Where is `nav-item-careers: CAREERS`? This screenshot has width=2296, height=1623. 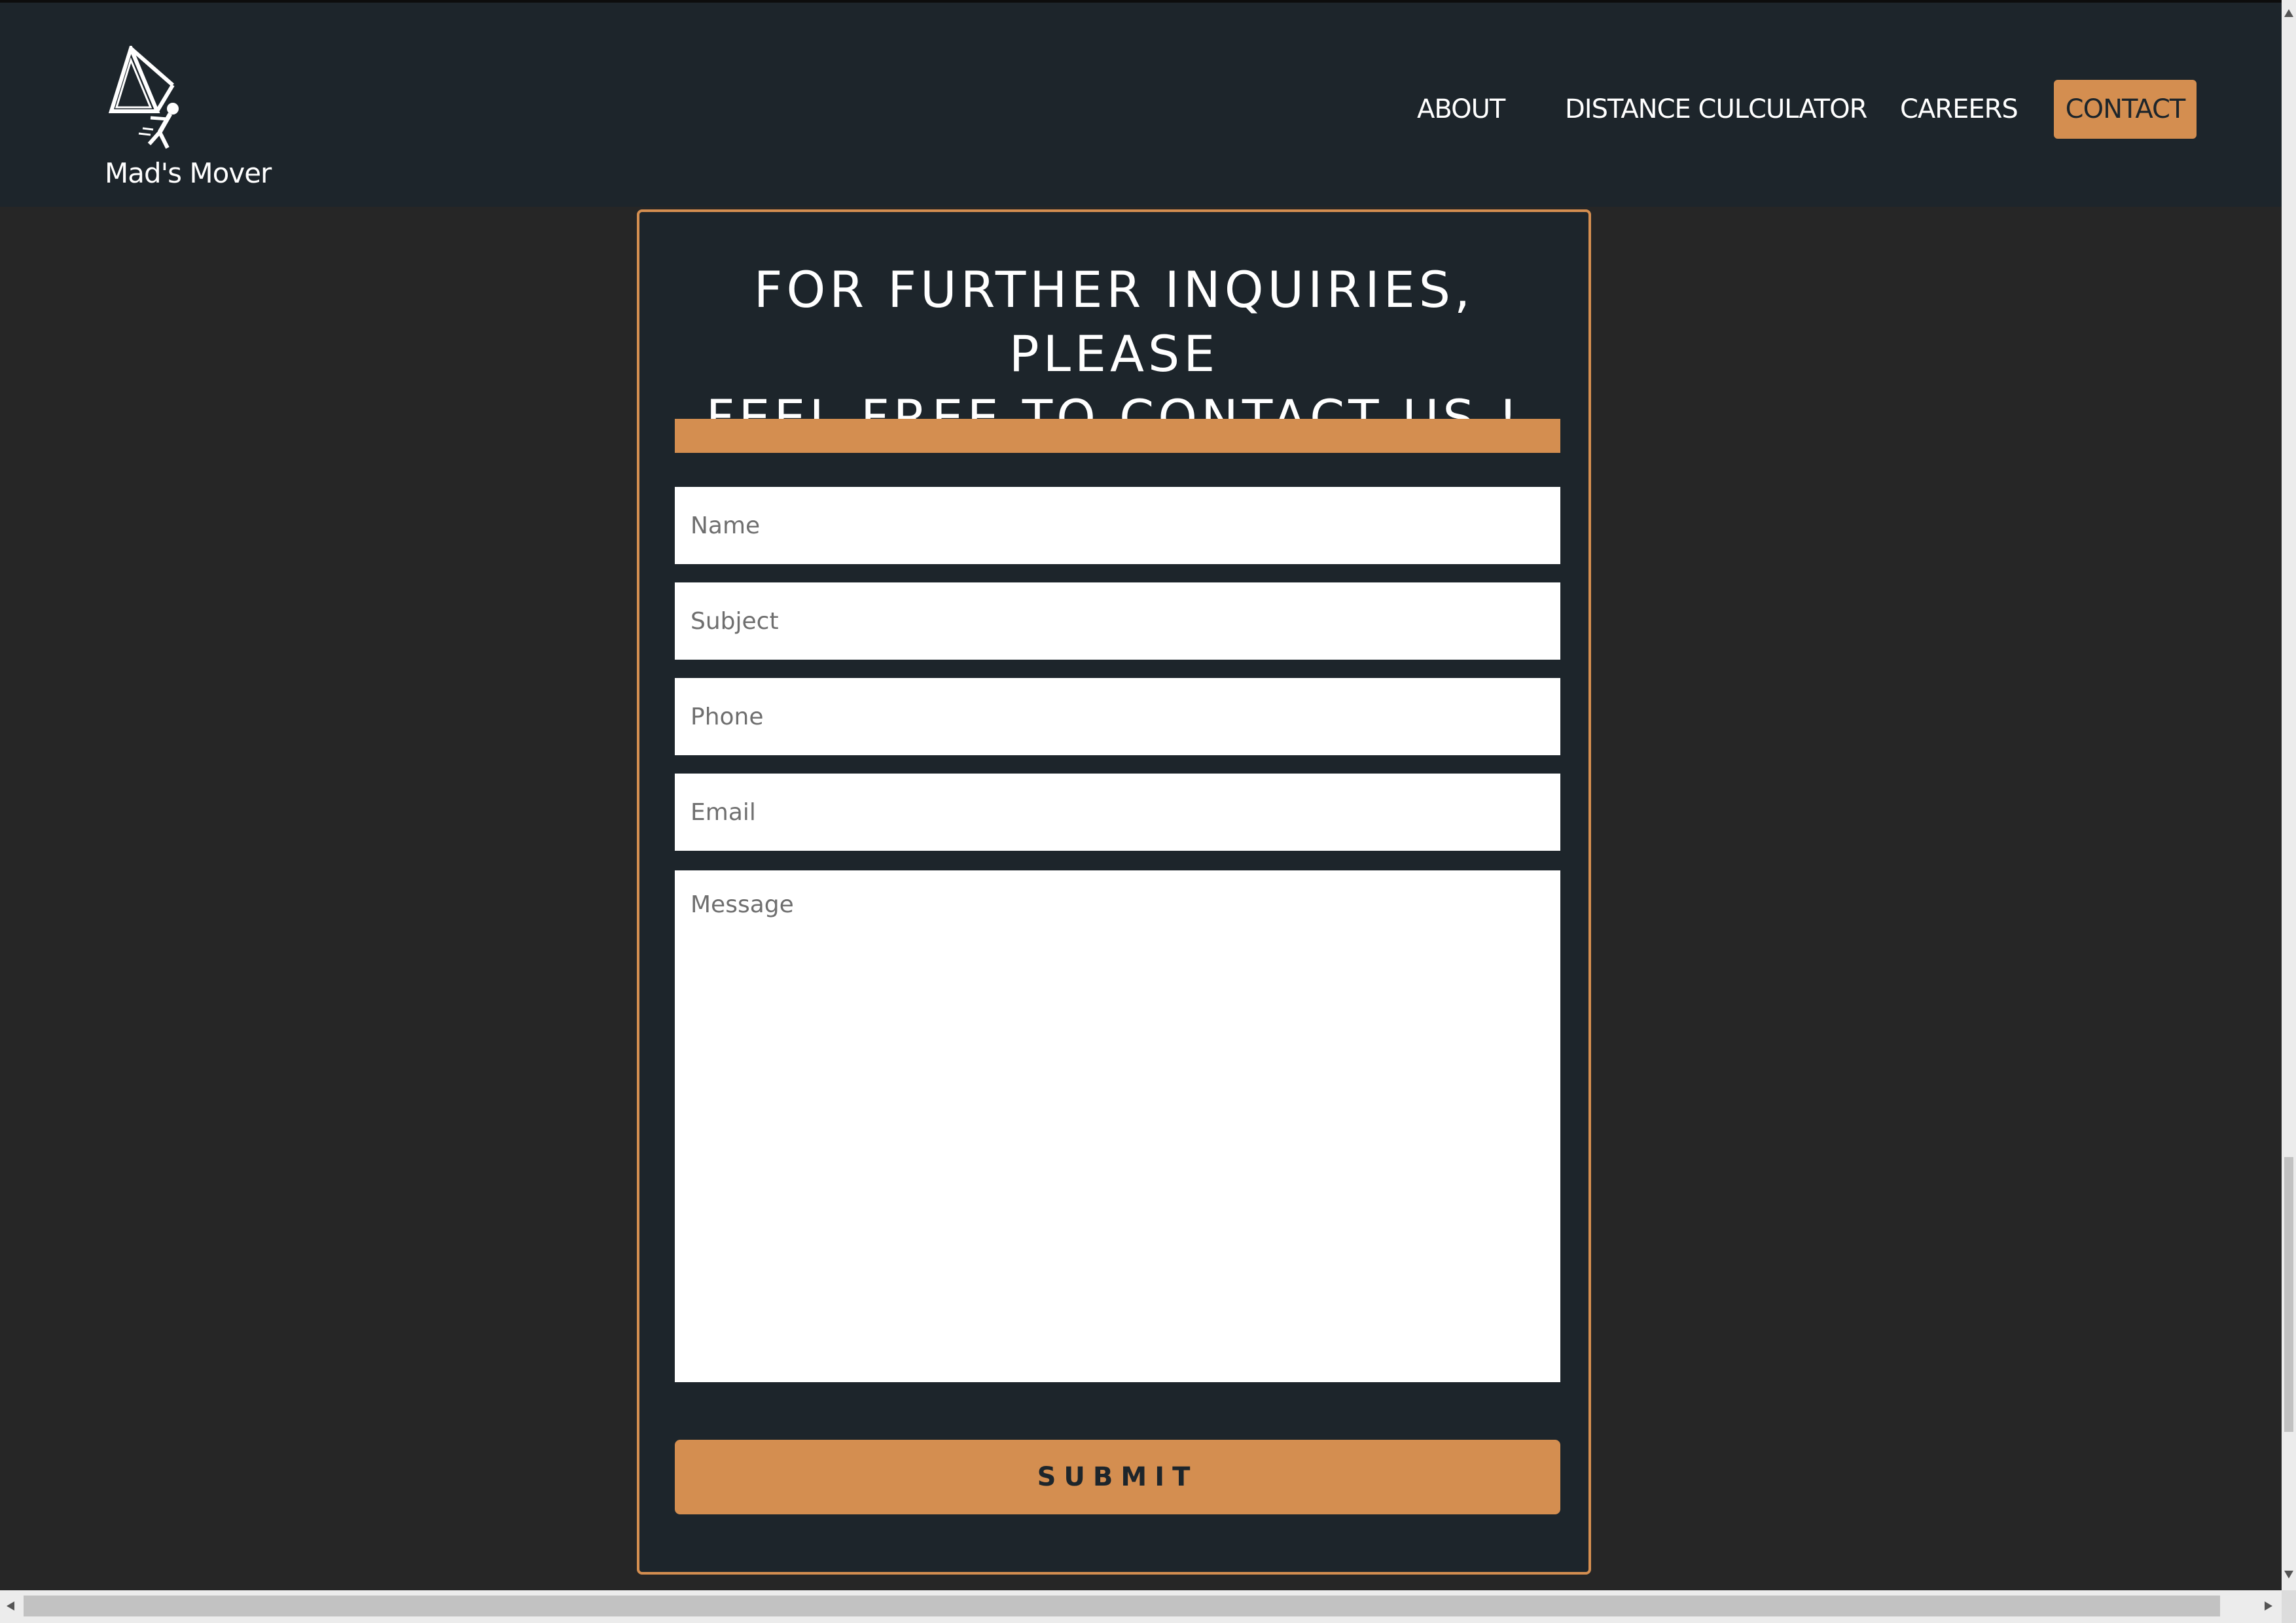 nav-item-careers: CAREERS is located at coordinates (1959, 109).